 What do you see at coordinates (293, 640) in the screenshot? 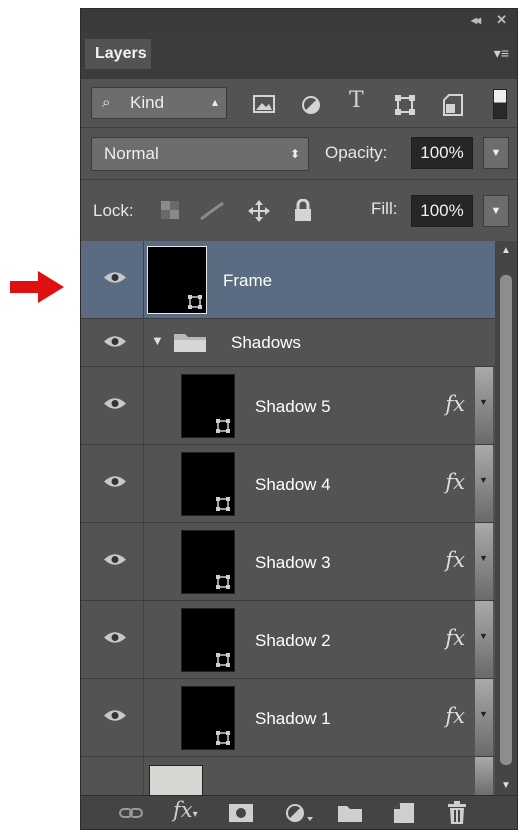
I see `layer-name: Shadow 2` at bounding box center [293, 640].